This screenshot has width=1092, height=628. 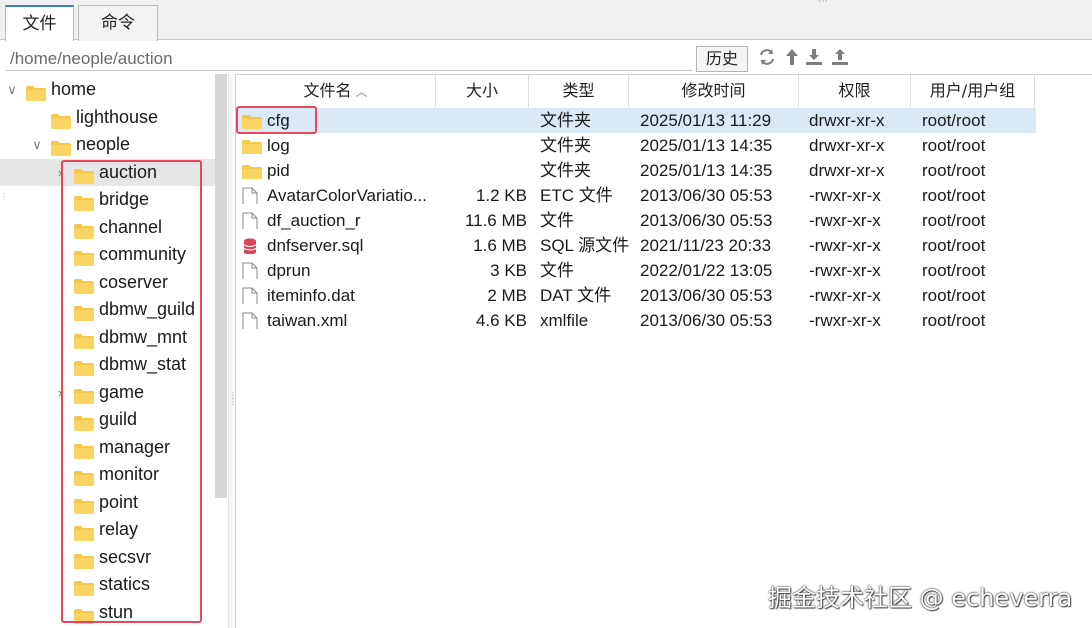 What do you see at coordinates (576, 295) in the screenshot?
I see `file-type: DAT 文件` at bounding box center [576, 295].